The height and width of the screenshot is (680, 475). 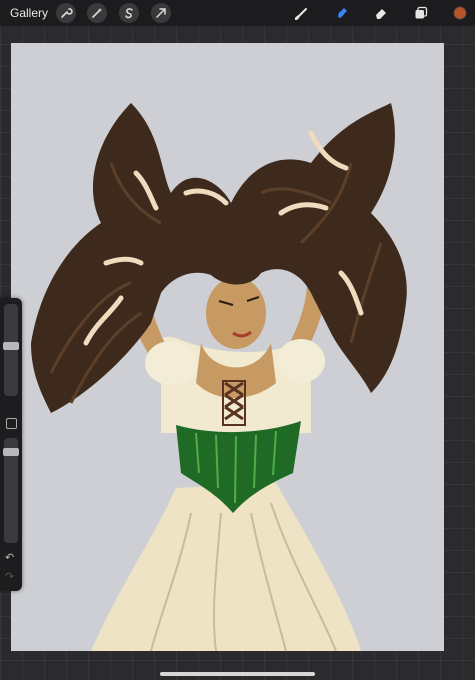 What do you see at coordinates (11, 346) in the screenshot?
I see `brush-size-handle` at bounding box center [11, 346].